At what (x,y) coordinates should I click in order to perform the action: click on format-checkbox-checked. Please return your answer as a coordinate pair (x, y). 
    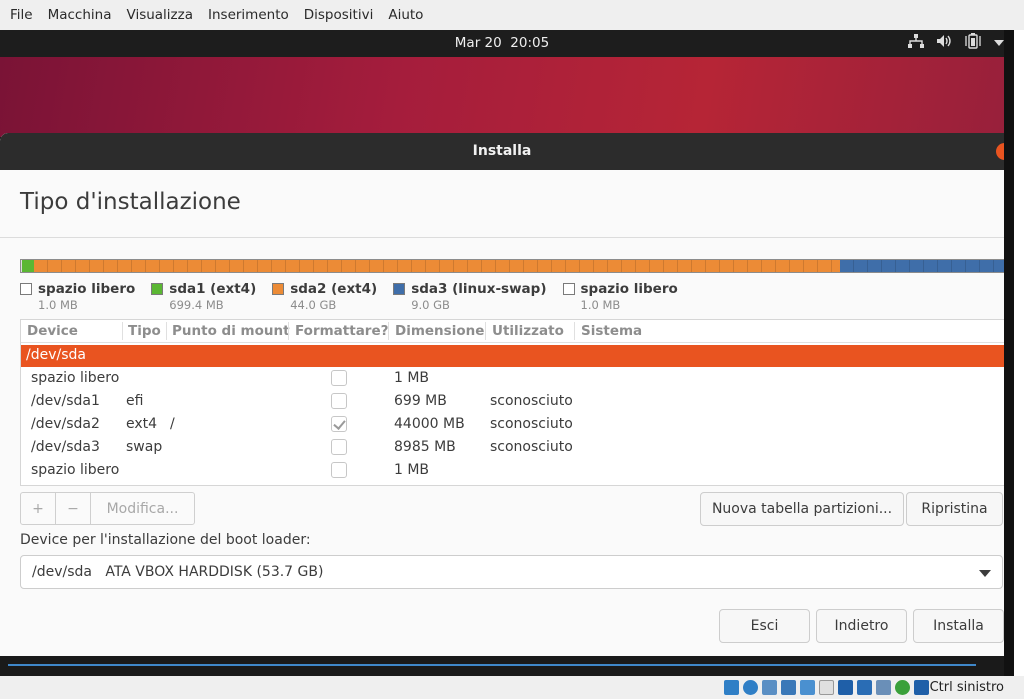
    Looking at the image, I should click on (339, 424).